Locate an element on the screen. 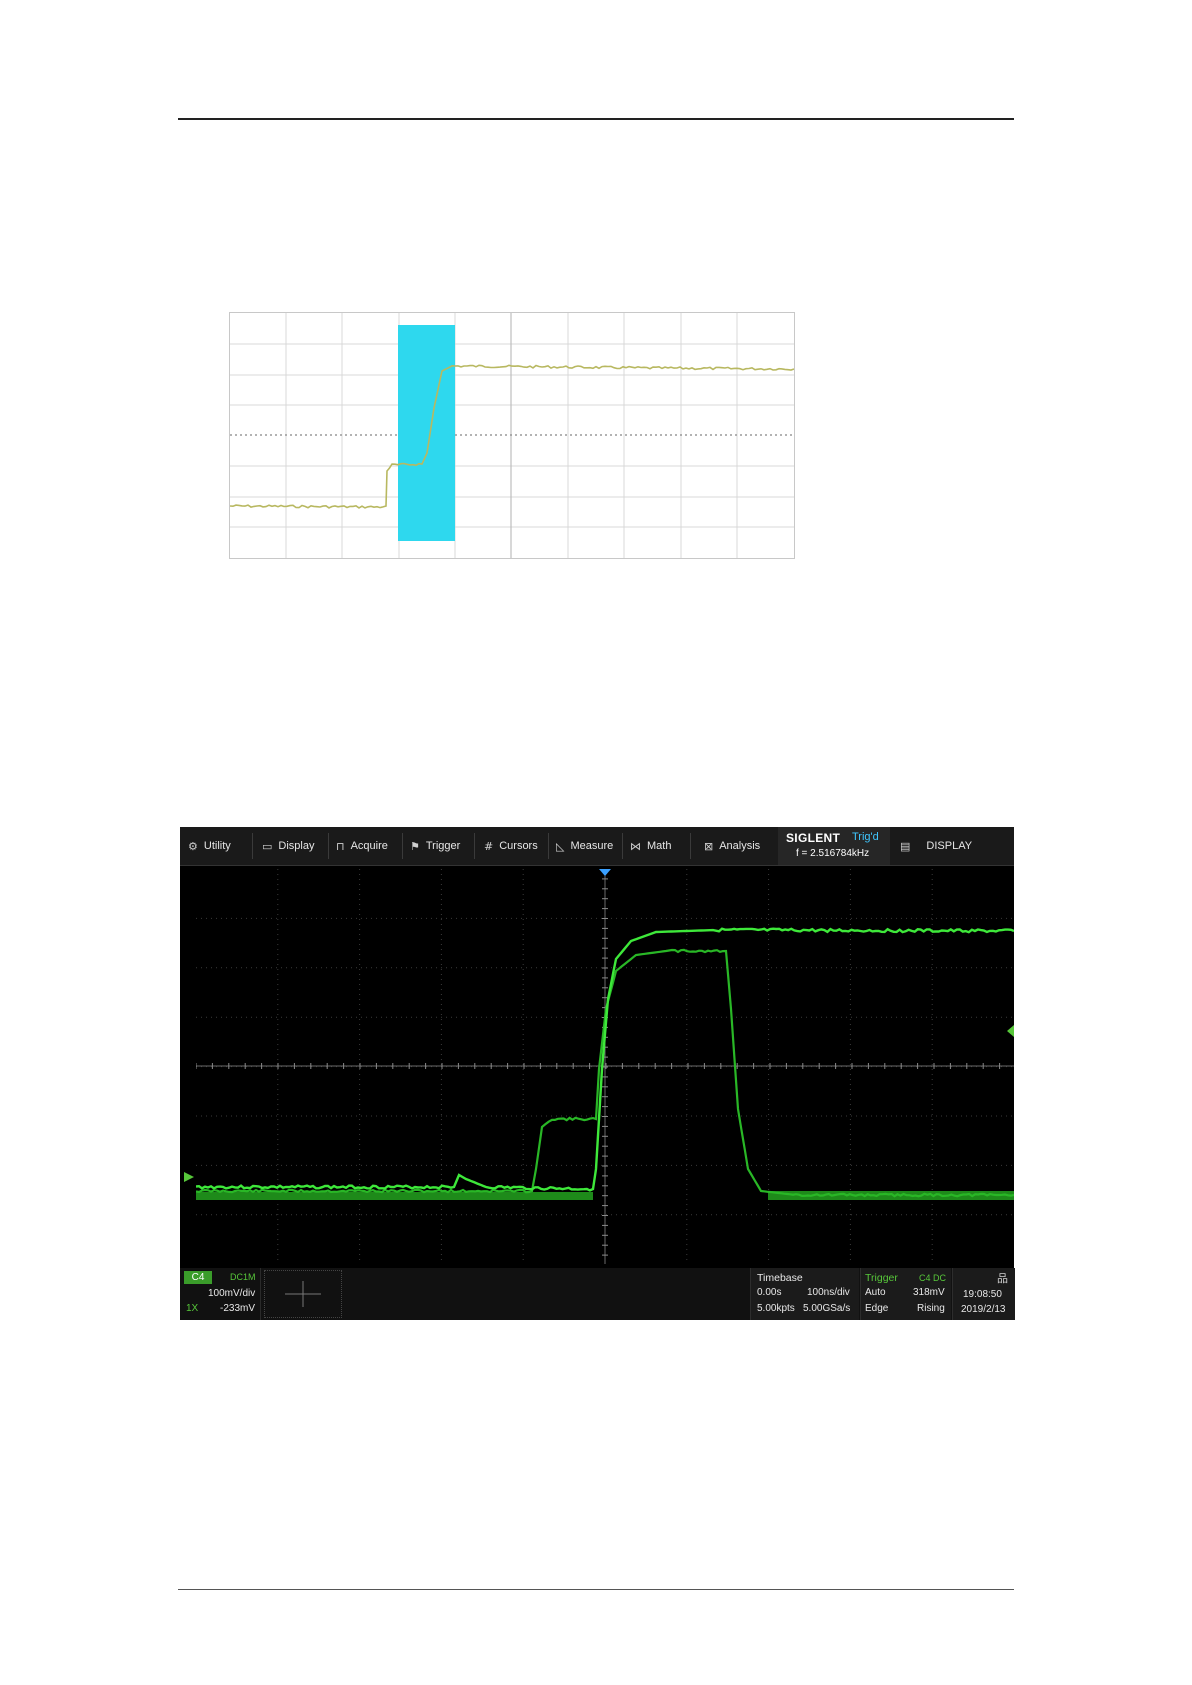  menu-analysis: ⊠ Analysis is located at coordinates (732, 846).